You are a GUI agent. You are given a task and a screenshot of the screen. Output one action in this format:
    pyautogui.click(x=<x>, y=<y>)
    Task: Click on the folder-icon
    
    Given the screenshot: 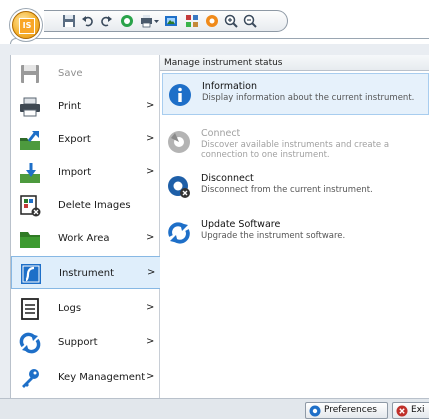 What is the action you would take?
    pyautogui.click(x=30, y=239)
    